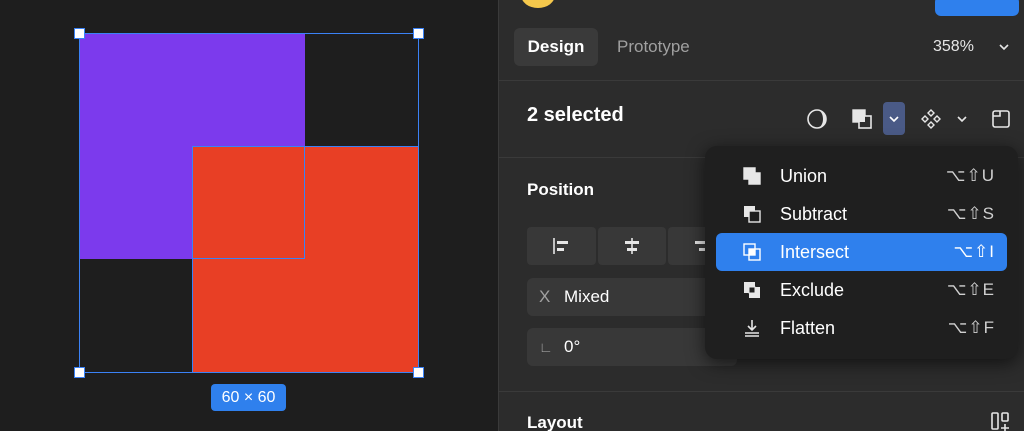 This screenshot has width=1024, height=431. Describe the element at coordinates (804, 176) in the screenshot. I see `menu-item-label: Union` at that location.